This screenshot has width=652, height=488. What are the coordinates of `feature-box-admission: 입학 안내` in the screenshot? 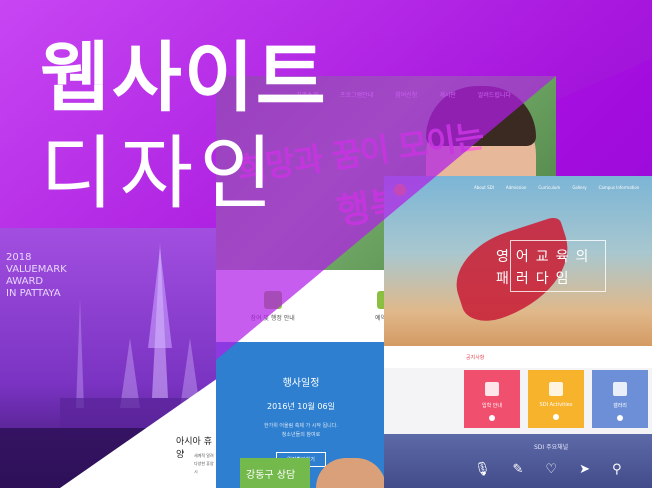 It's located at (492, 399).